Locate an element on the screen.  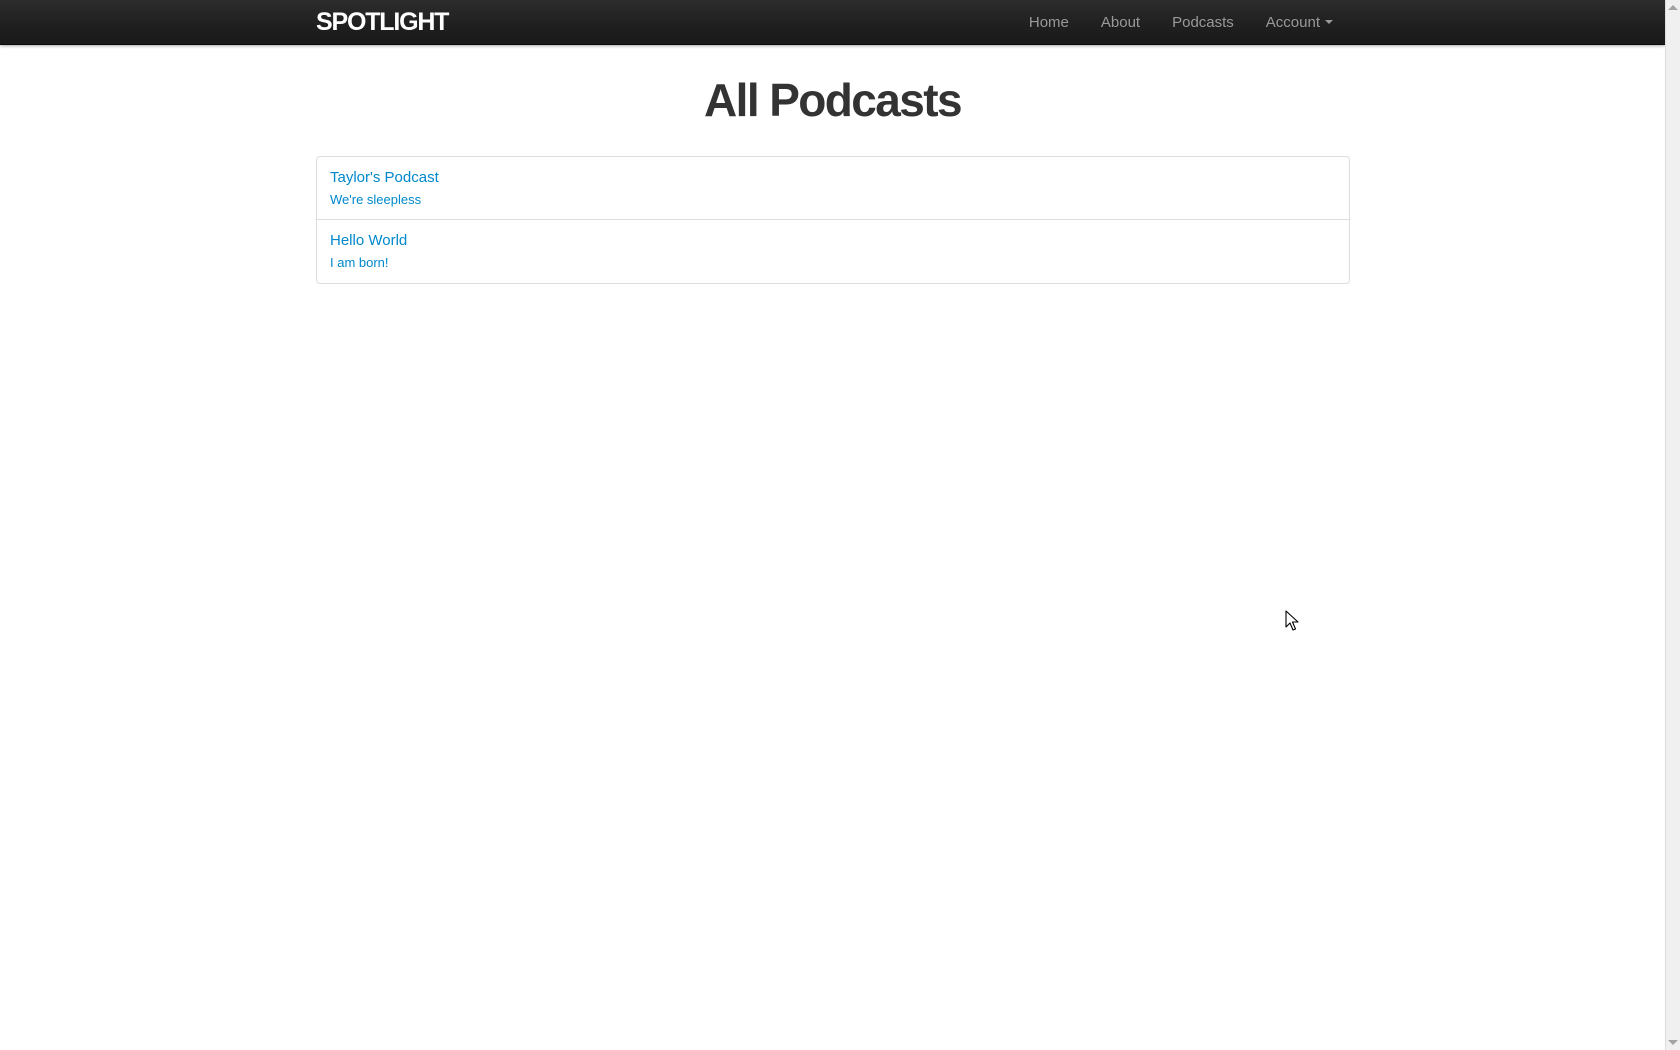
top-navbar: SPOTLIGHT Home About Podcasts Account is located at coordinates (832, 22).